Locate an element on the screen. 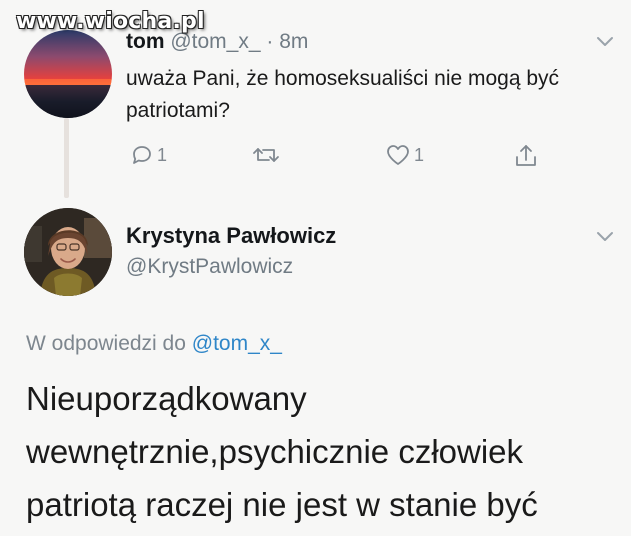  share-button is located at coordinates (526, 156).